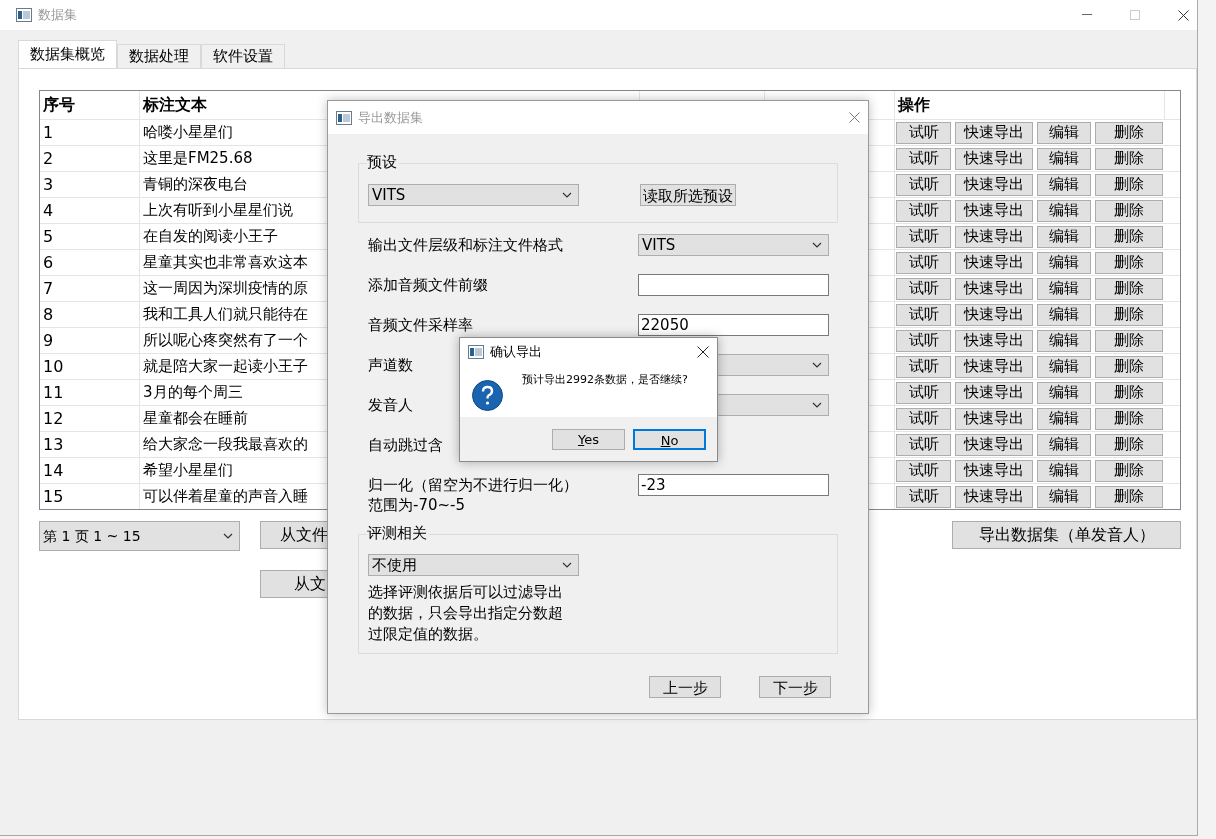  What do you see at coordinates (383, 162) in the screenshot?
I see `group-title: 预设` at bounding box center [383, 162].